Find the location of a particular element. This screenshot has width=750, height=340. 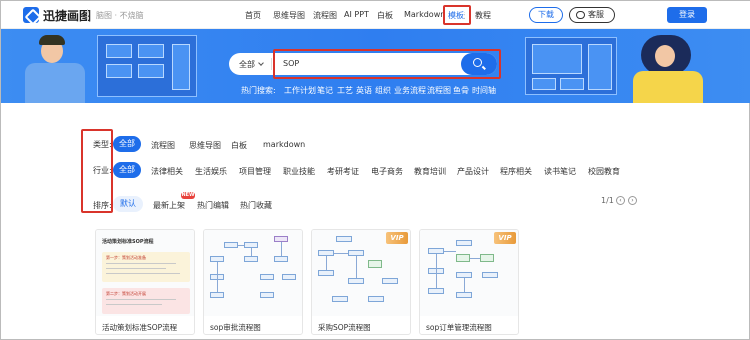

industry-chip-all: 全部 is located at coordinates (127, 170).